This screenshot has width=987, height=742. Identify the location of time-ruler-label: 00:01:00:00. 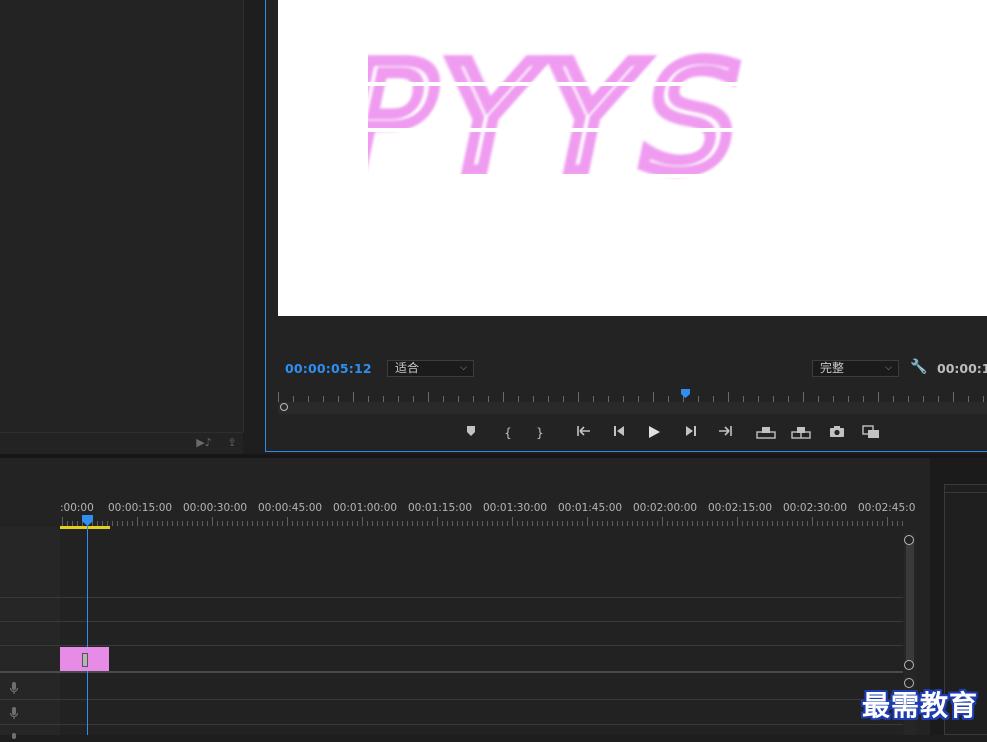
(365, 508).